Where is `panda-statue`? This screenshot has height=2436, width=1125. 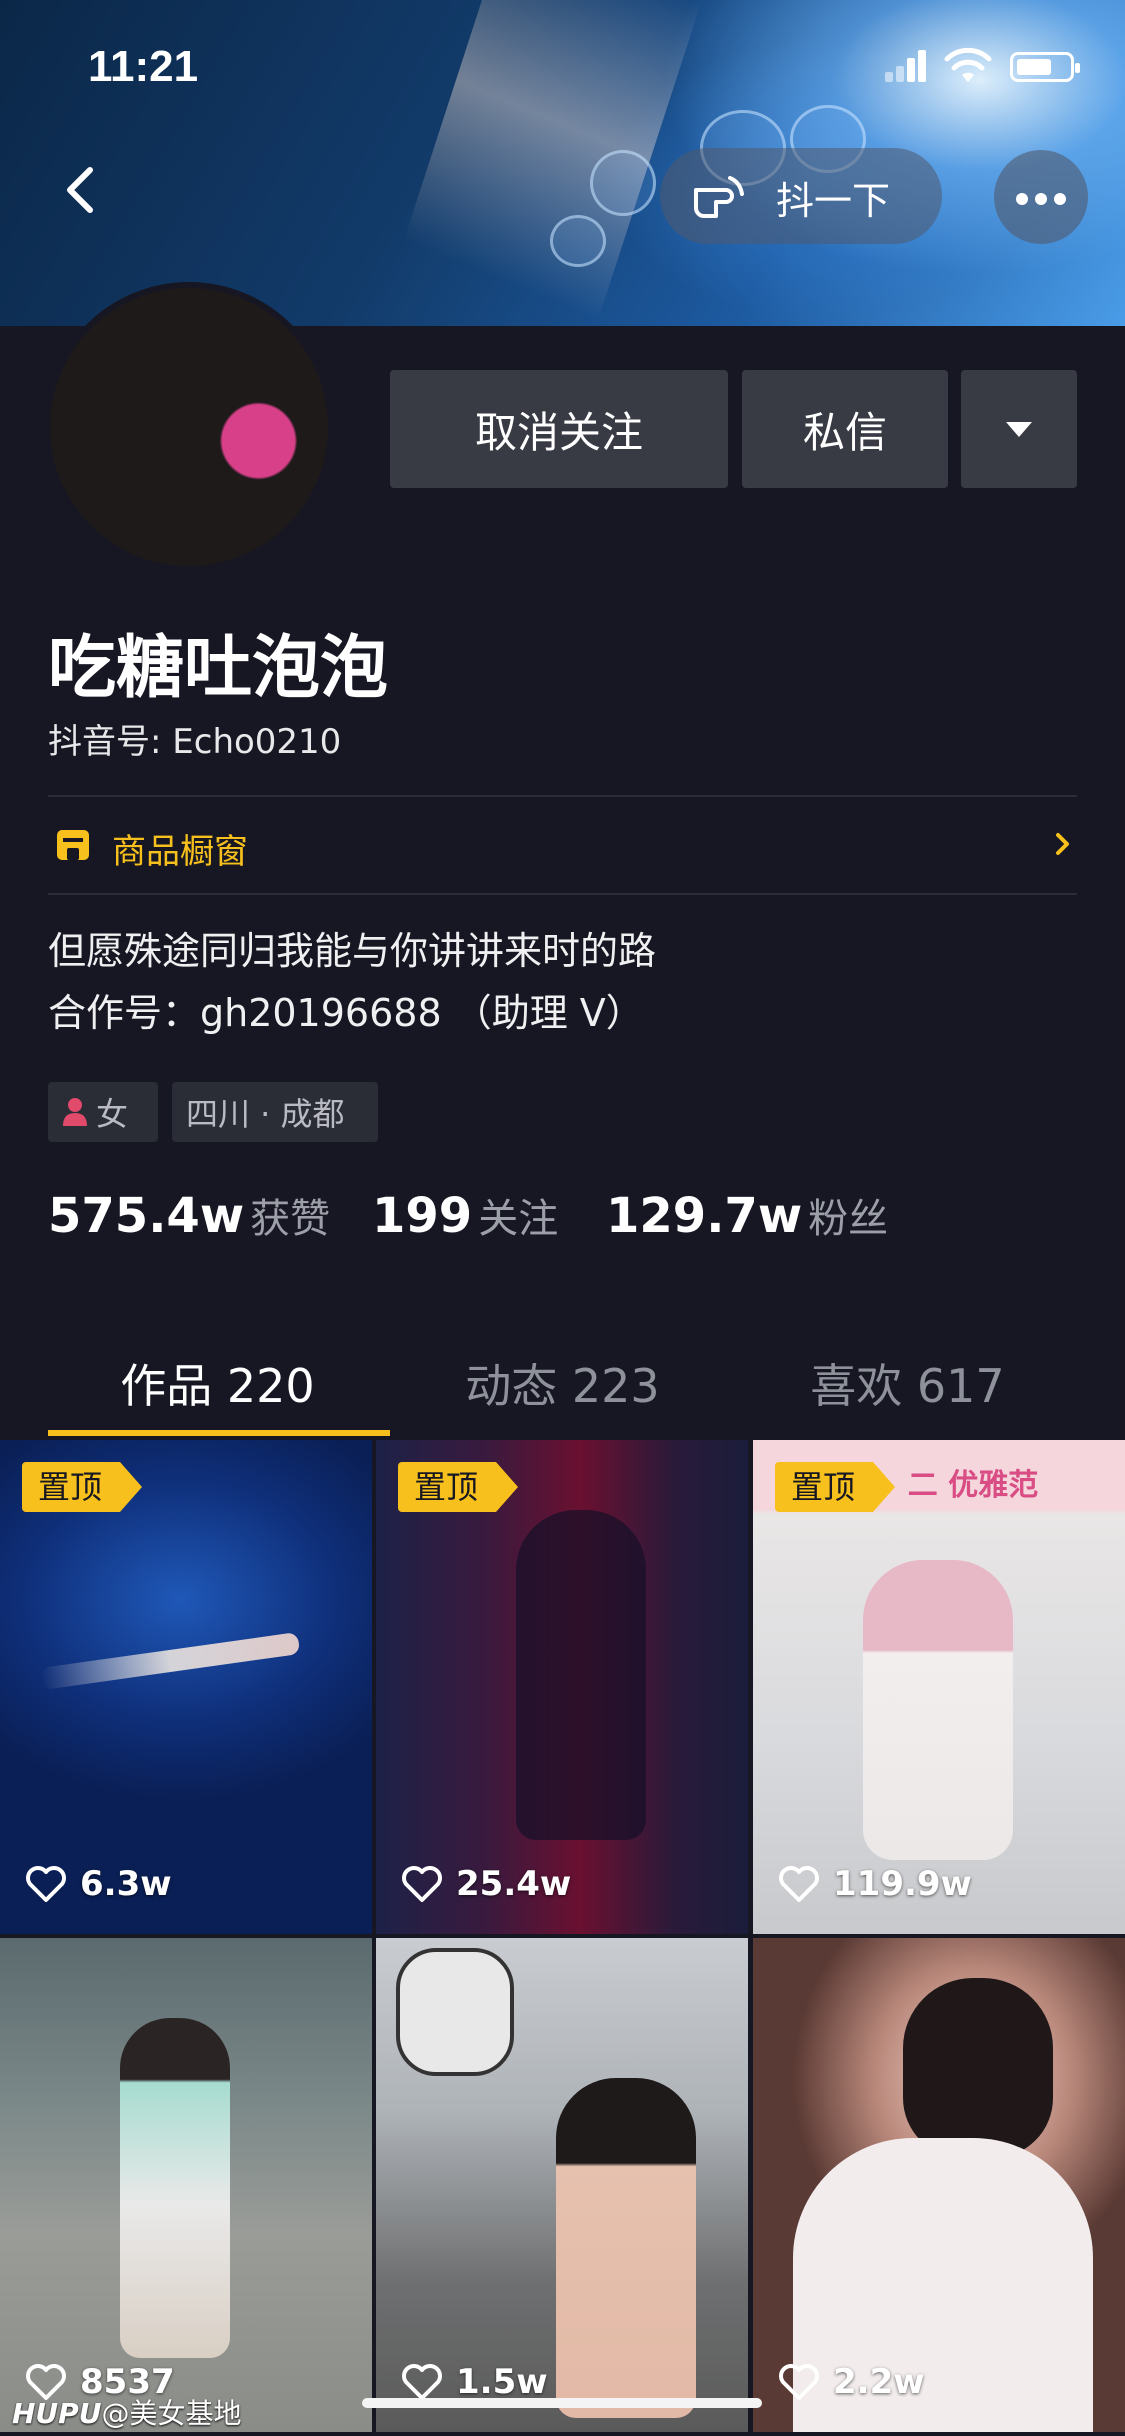 panda-statue is located at coordinates (455, 2012).